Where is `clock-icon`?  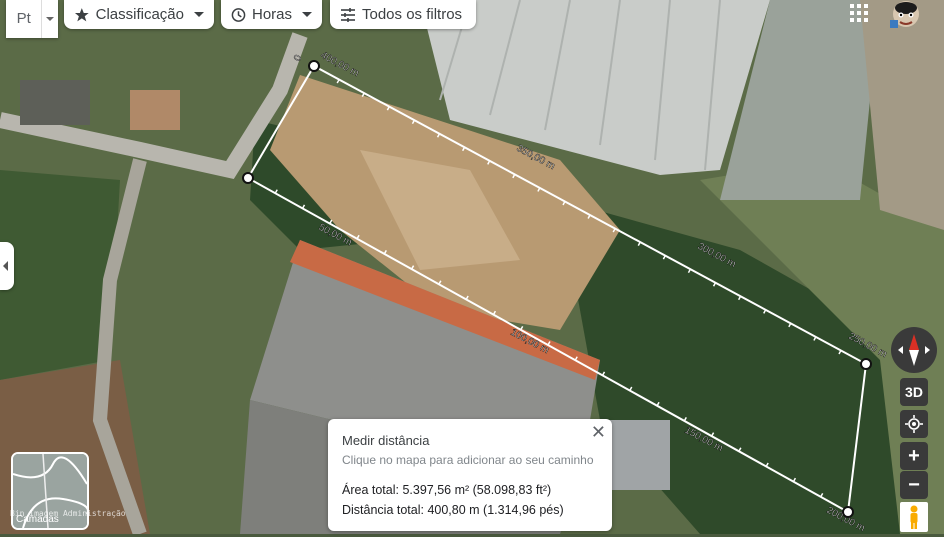
clock-icon is located at coordinates (238, 14).